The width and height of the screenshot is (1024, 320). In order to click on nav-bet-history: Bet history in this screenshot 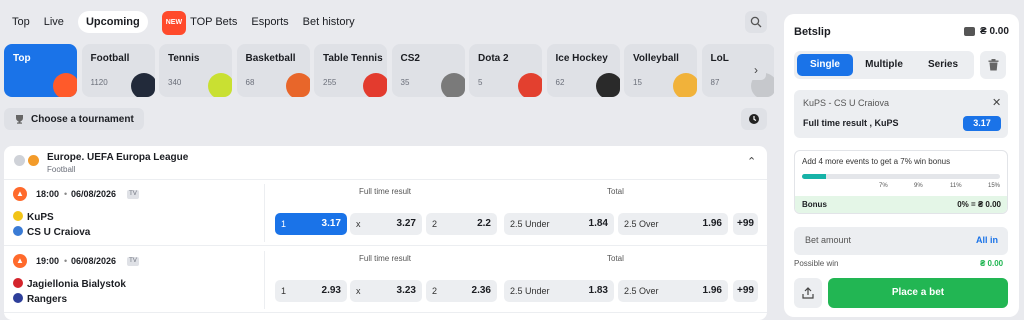, I will do `click(329, 22)`.